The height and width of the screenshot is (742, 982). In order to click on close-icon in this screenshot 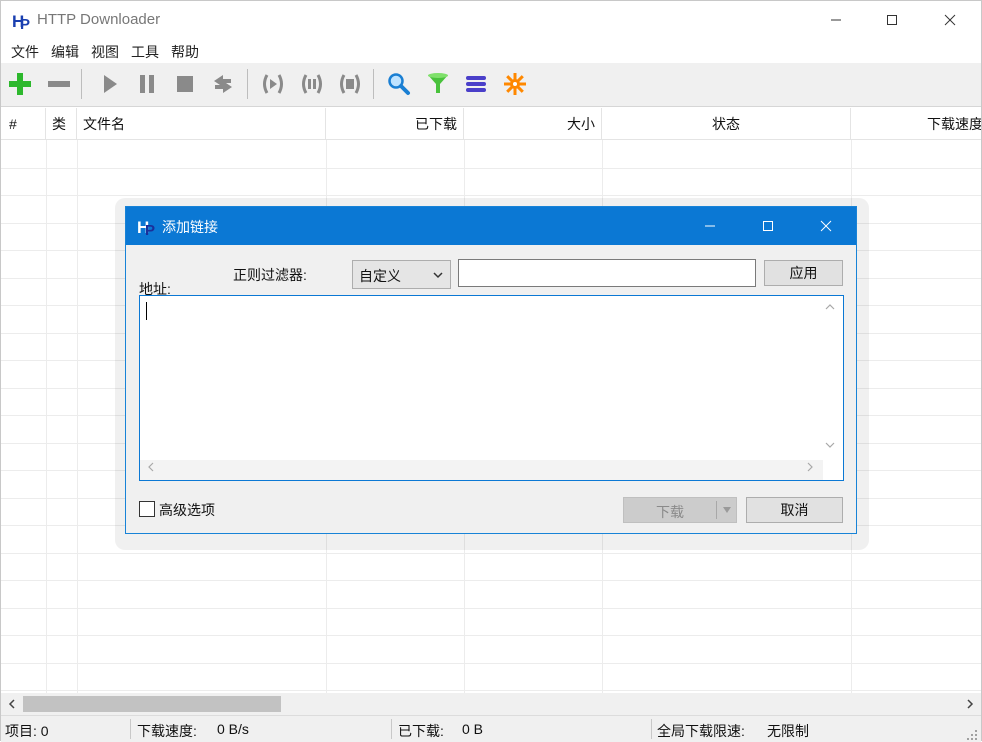, I will do `click(950, 20)`.